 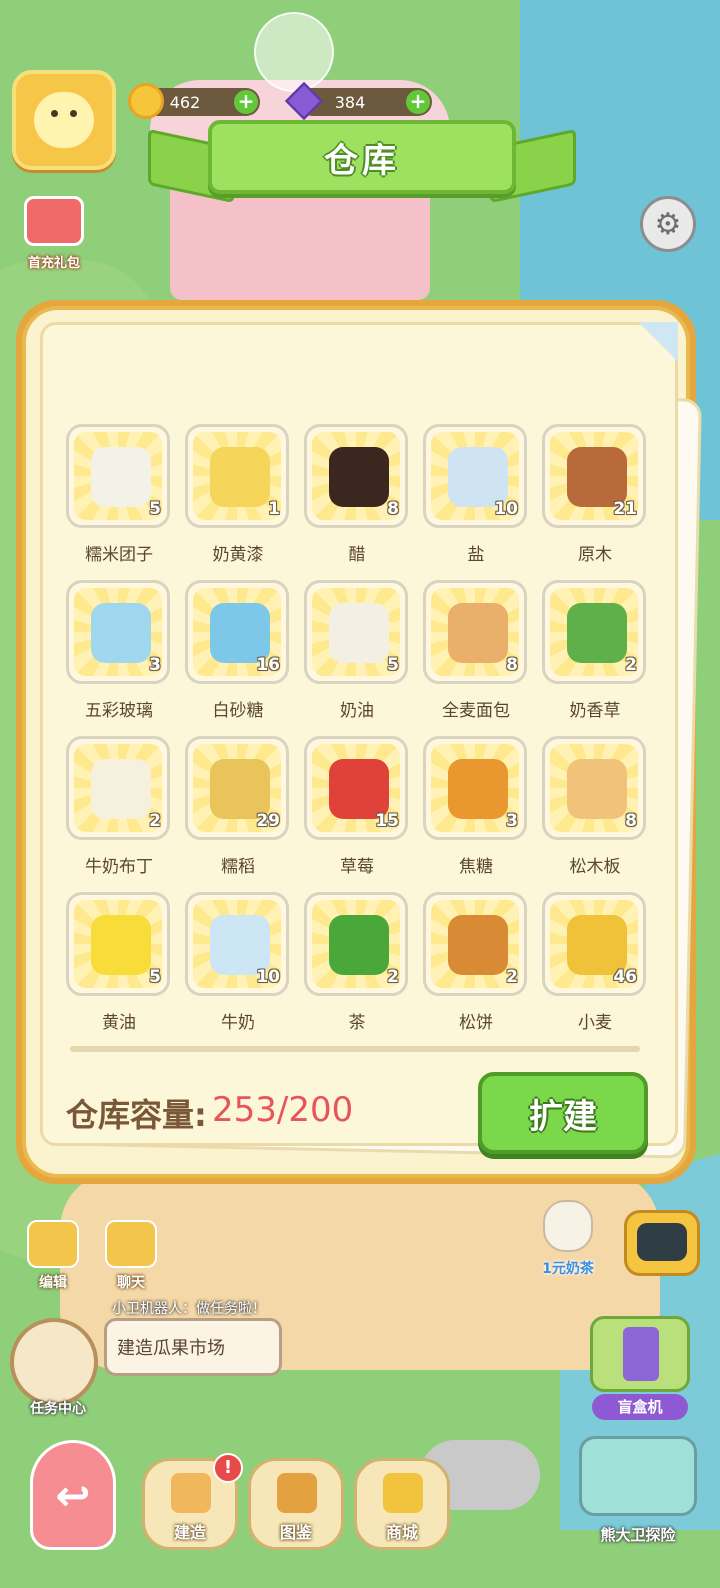 What do you see at coordinates (54, 1367) in the screenshot?
I see `task-center-button: 任务中心` at bounding box center [54, 1367].